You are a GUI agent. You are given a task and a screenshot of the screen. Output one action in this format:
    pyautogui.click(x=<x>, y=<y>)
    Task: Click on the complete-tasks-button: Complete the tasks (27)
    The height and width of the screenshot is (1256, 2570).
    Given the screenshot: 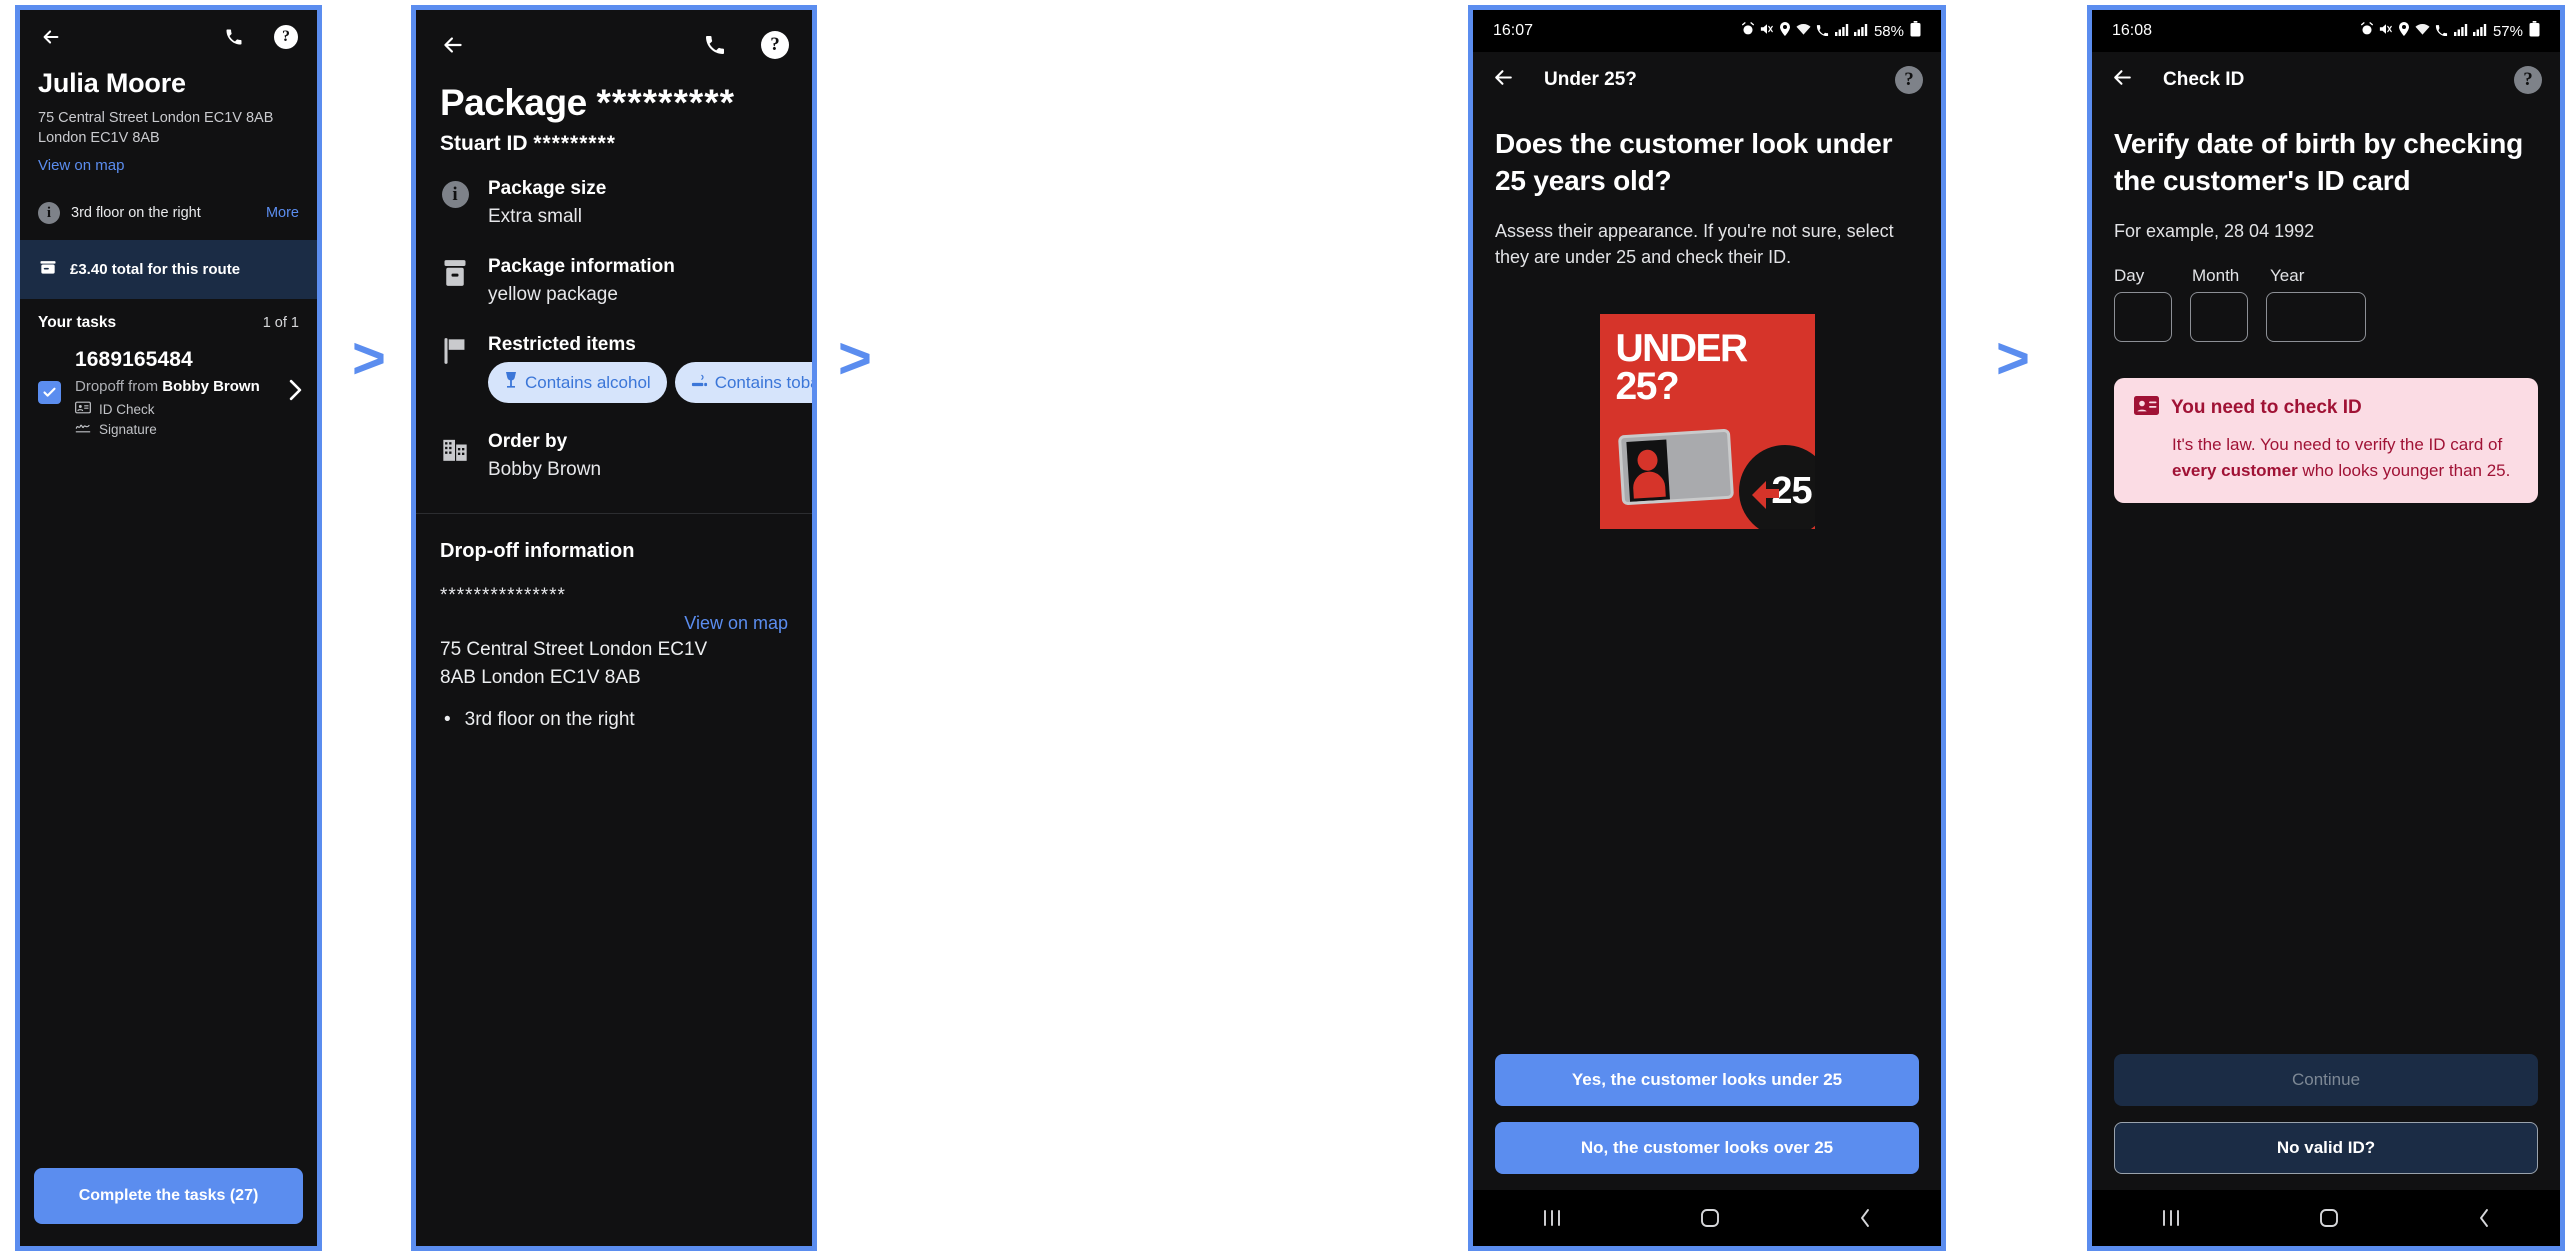 What is the action you would take?
    pyautogui.click(x=168, y=1196)
    